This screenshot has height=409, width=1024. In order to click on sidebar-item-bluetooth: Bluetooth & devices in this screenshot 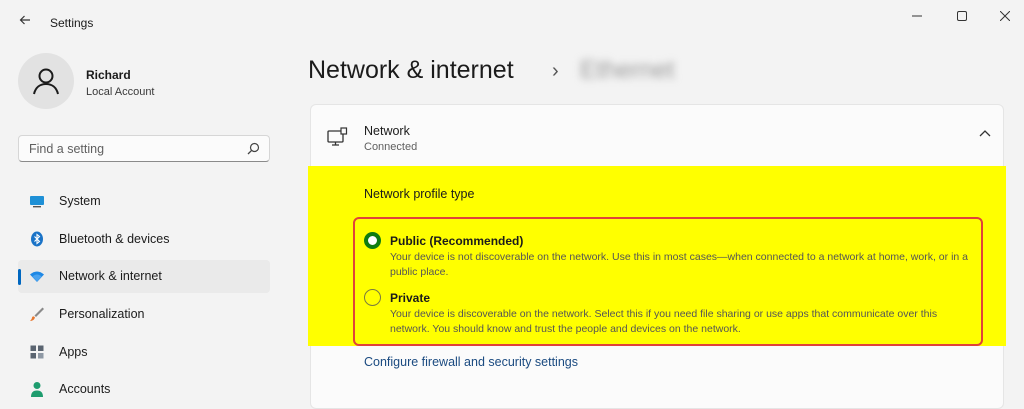, I will do `click(144, 239)`.